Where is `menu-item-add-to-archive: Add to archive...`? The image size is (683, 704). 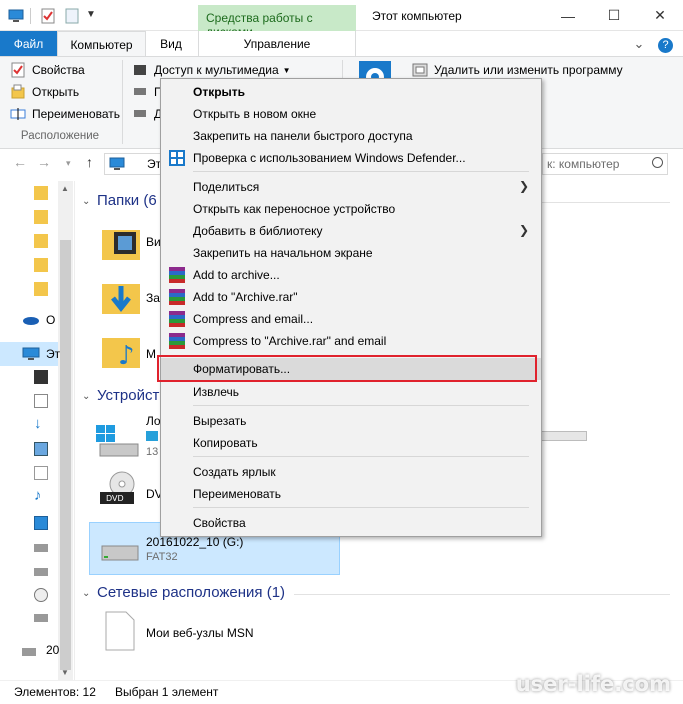 menu-item-add-to-archive: Add to archive... is located at coordinates (351, 275).